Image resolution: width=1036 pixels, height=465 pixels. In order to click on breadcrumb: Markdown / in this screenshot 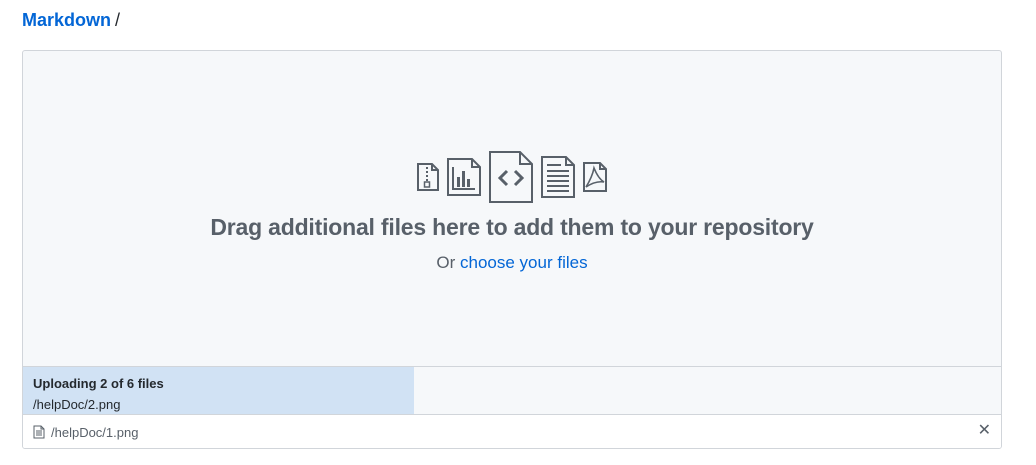, I will do `click(71, 20)`.